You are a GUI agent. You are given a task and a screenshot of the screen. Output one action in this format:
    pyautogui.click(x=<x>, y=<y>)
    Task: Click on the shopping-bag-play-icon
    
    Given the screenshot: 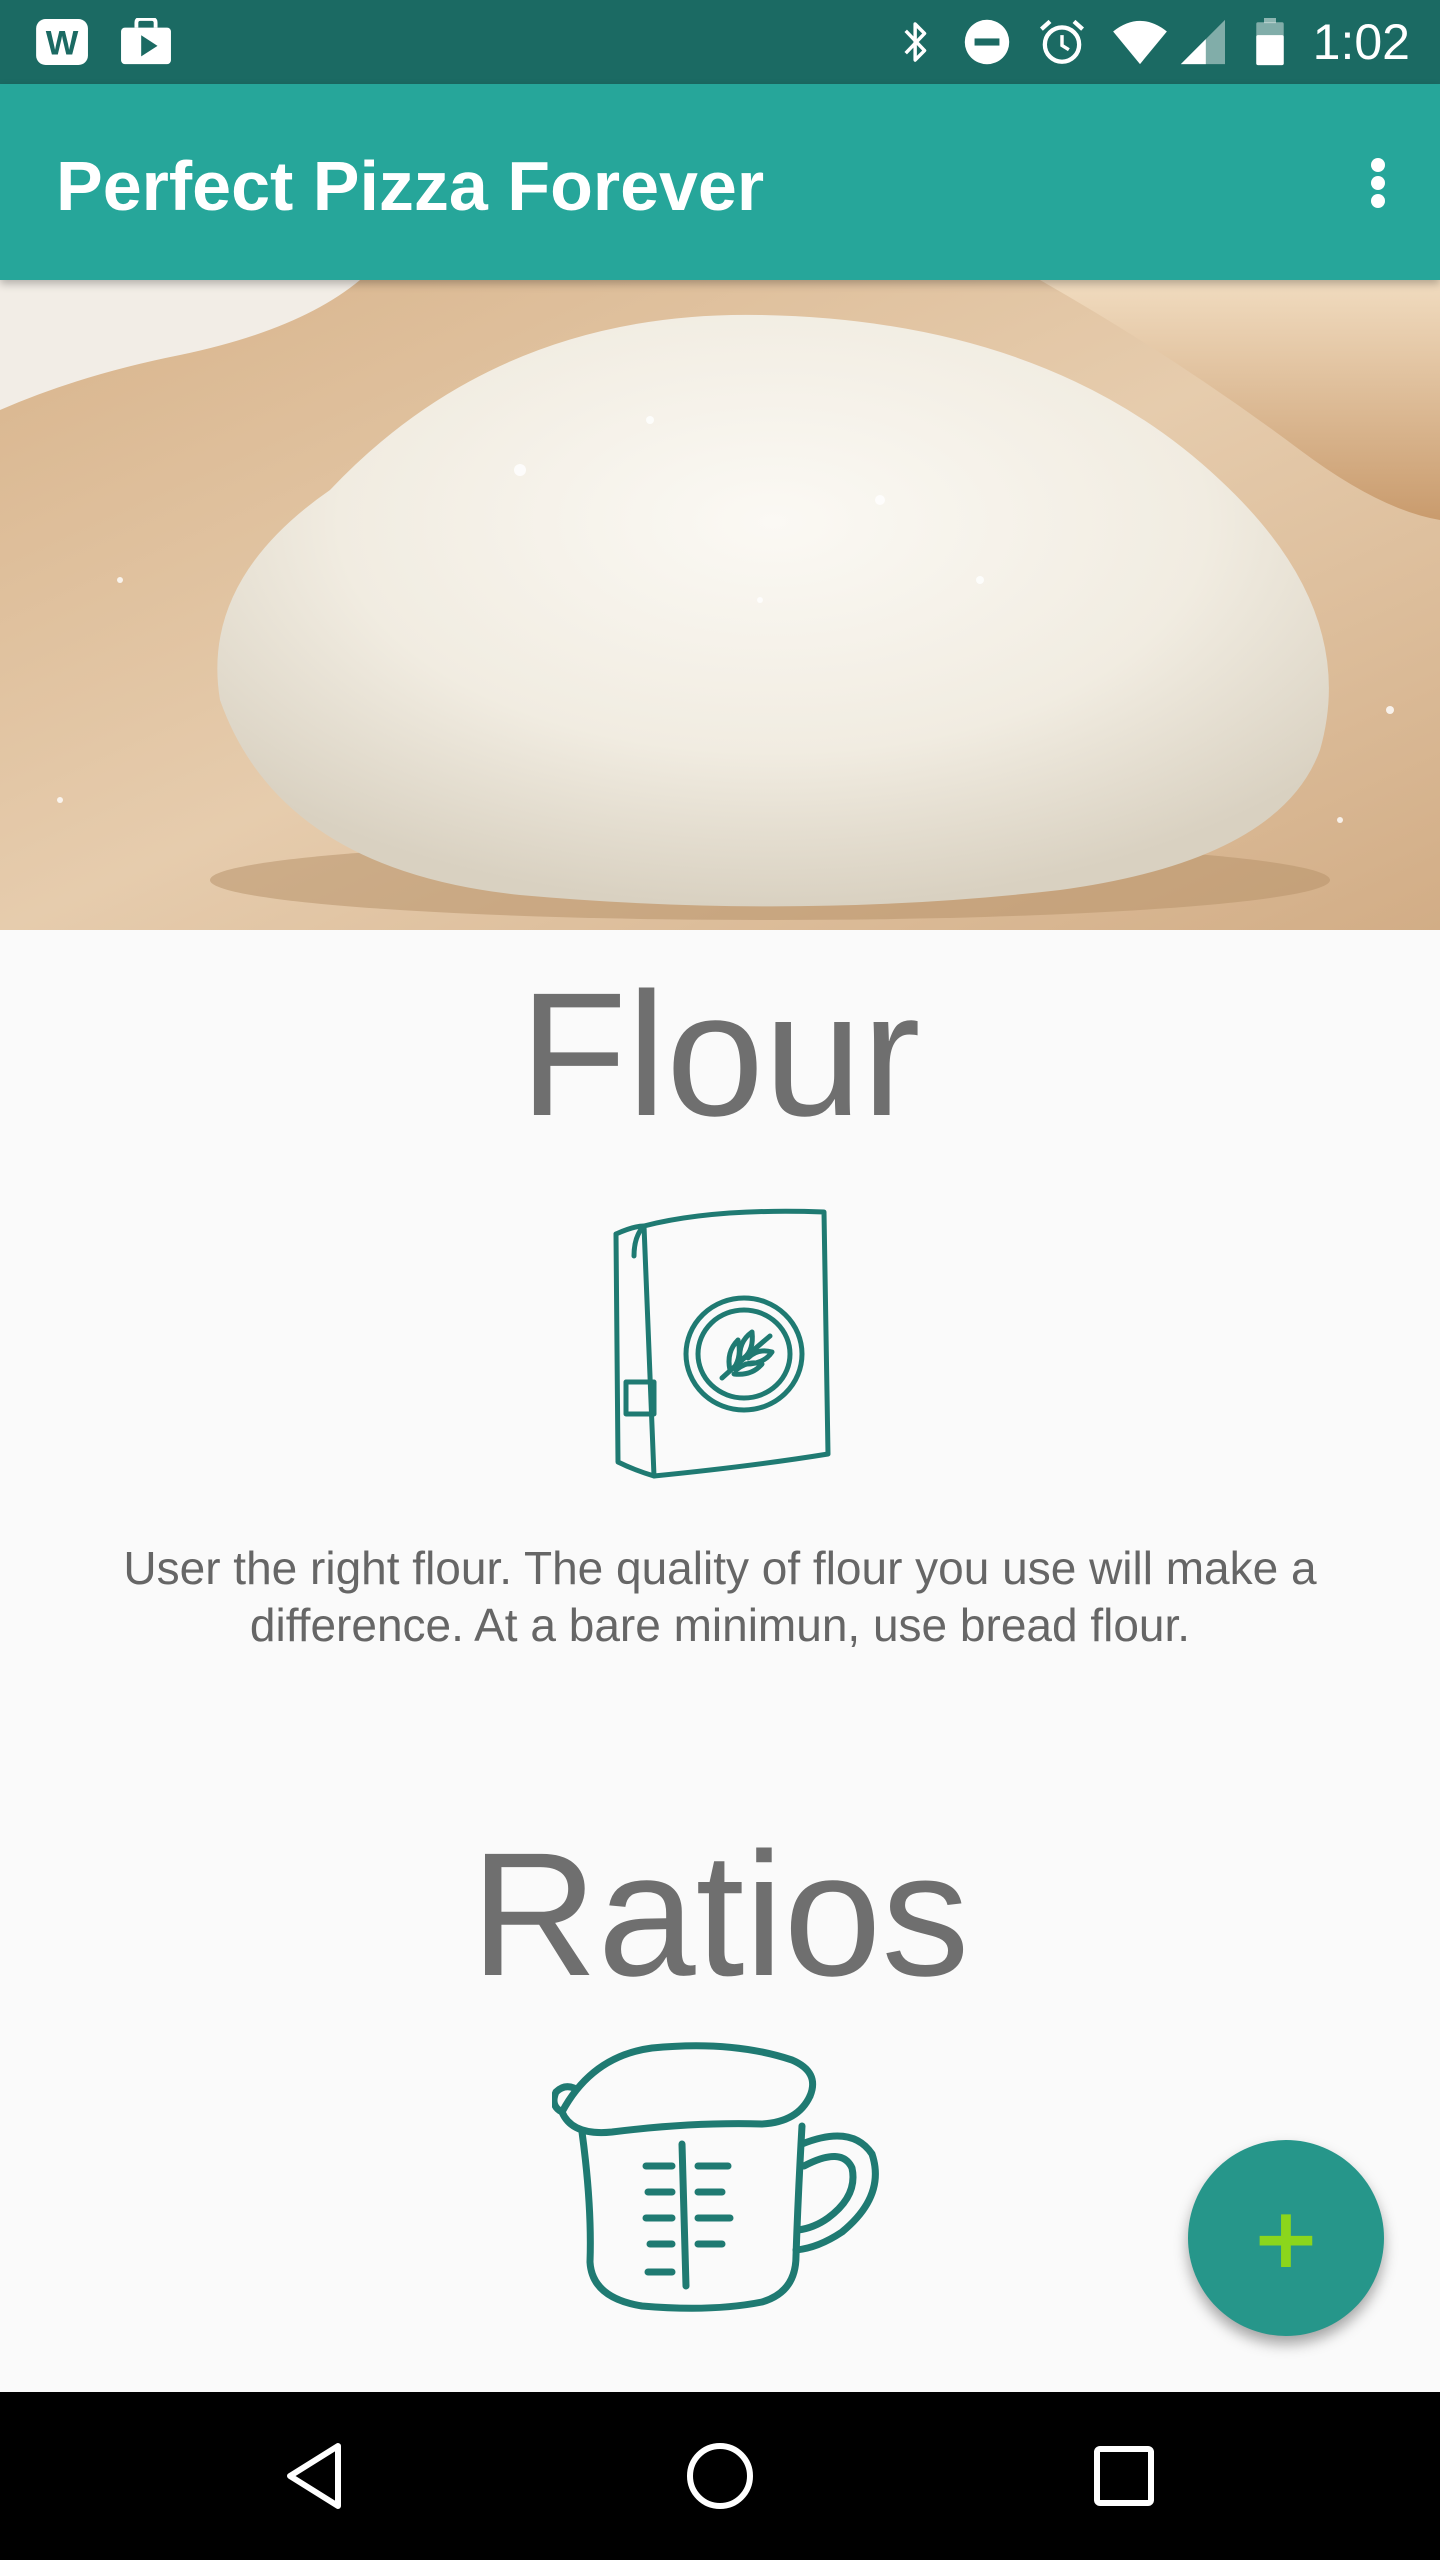 What is the action you would take?
    pyautogui.click(x=146, y=41)
    